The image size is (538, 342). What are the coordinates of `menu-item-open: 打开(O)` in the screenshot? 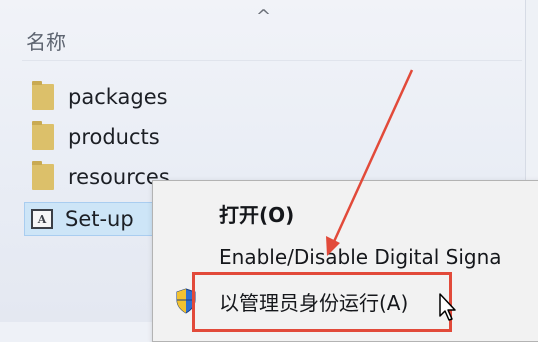 It's located at (345, 213).